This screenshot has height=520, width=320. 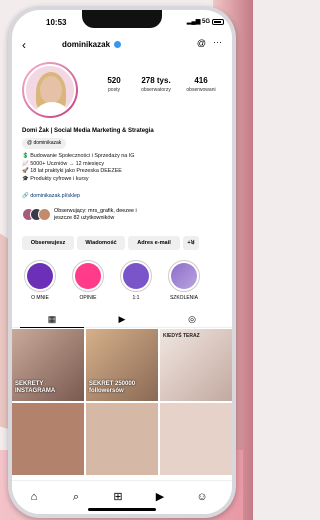 I want to click on post-thumbnail: SEKRET 250000 followersów, so click(x=122, y=365).